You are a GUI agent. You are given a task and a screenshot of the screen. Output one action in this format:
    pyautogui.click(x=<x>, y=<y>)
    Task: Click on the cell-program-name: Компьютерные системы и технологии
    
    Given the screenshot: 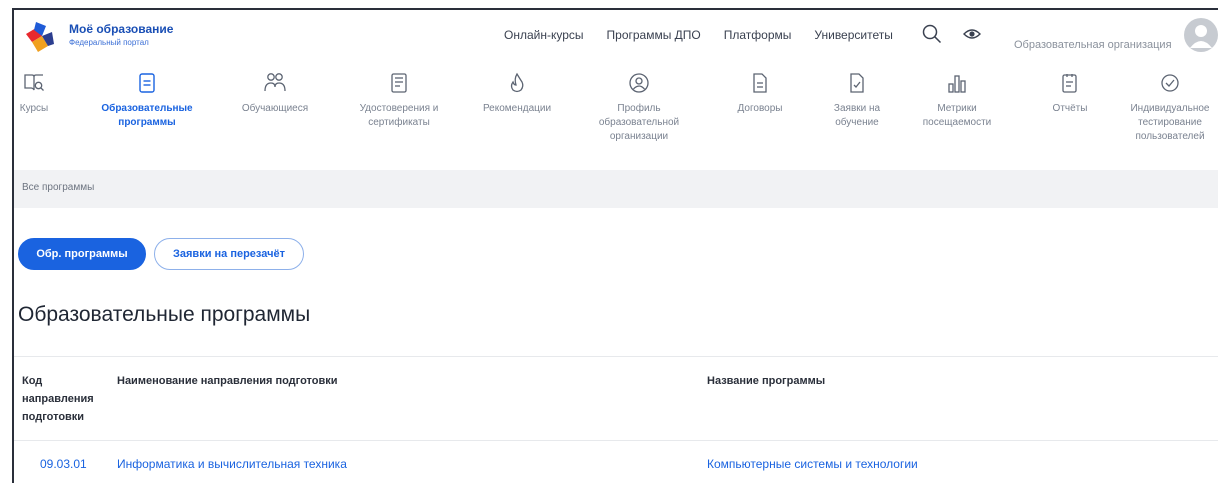 What is the action you would take?
    pyautogui.click(x=812, y=464)
    